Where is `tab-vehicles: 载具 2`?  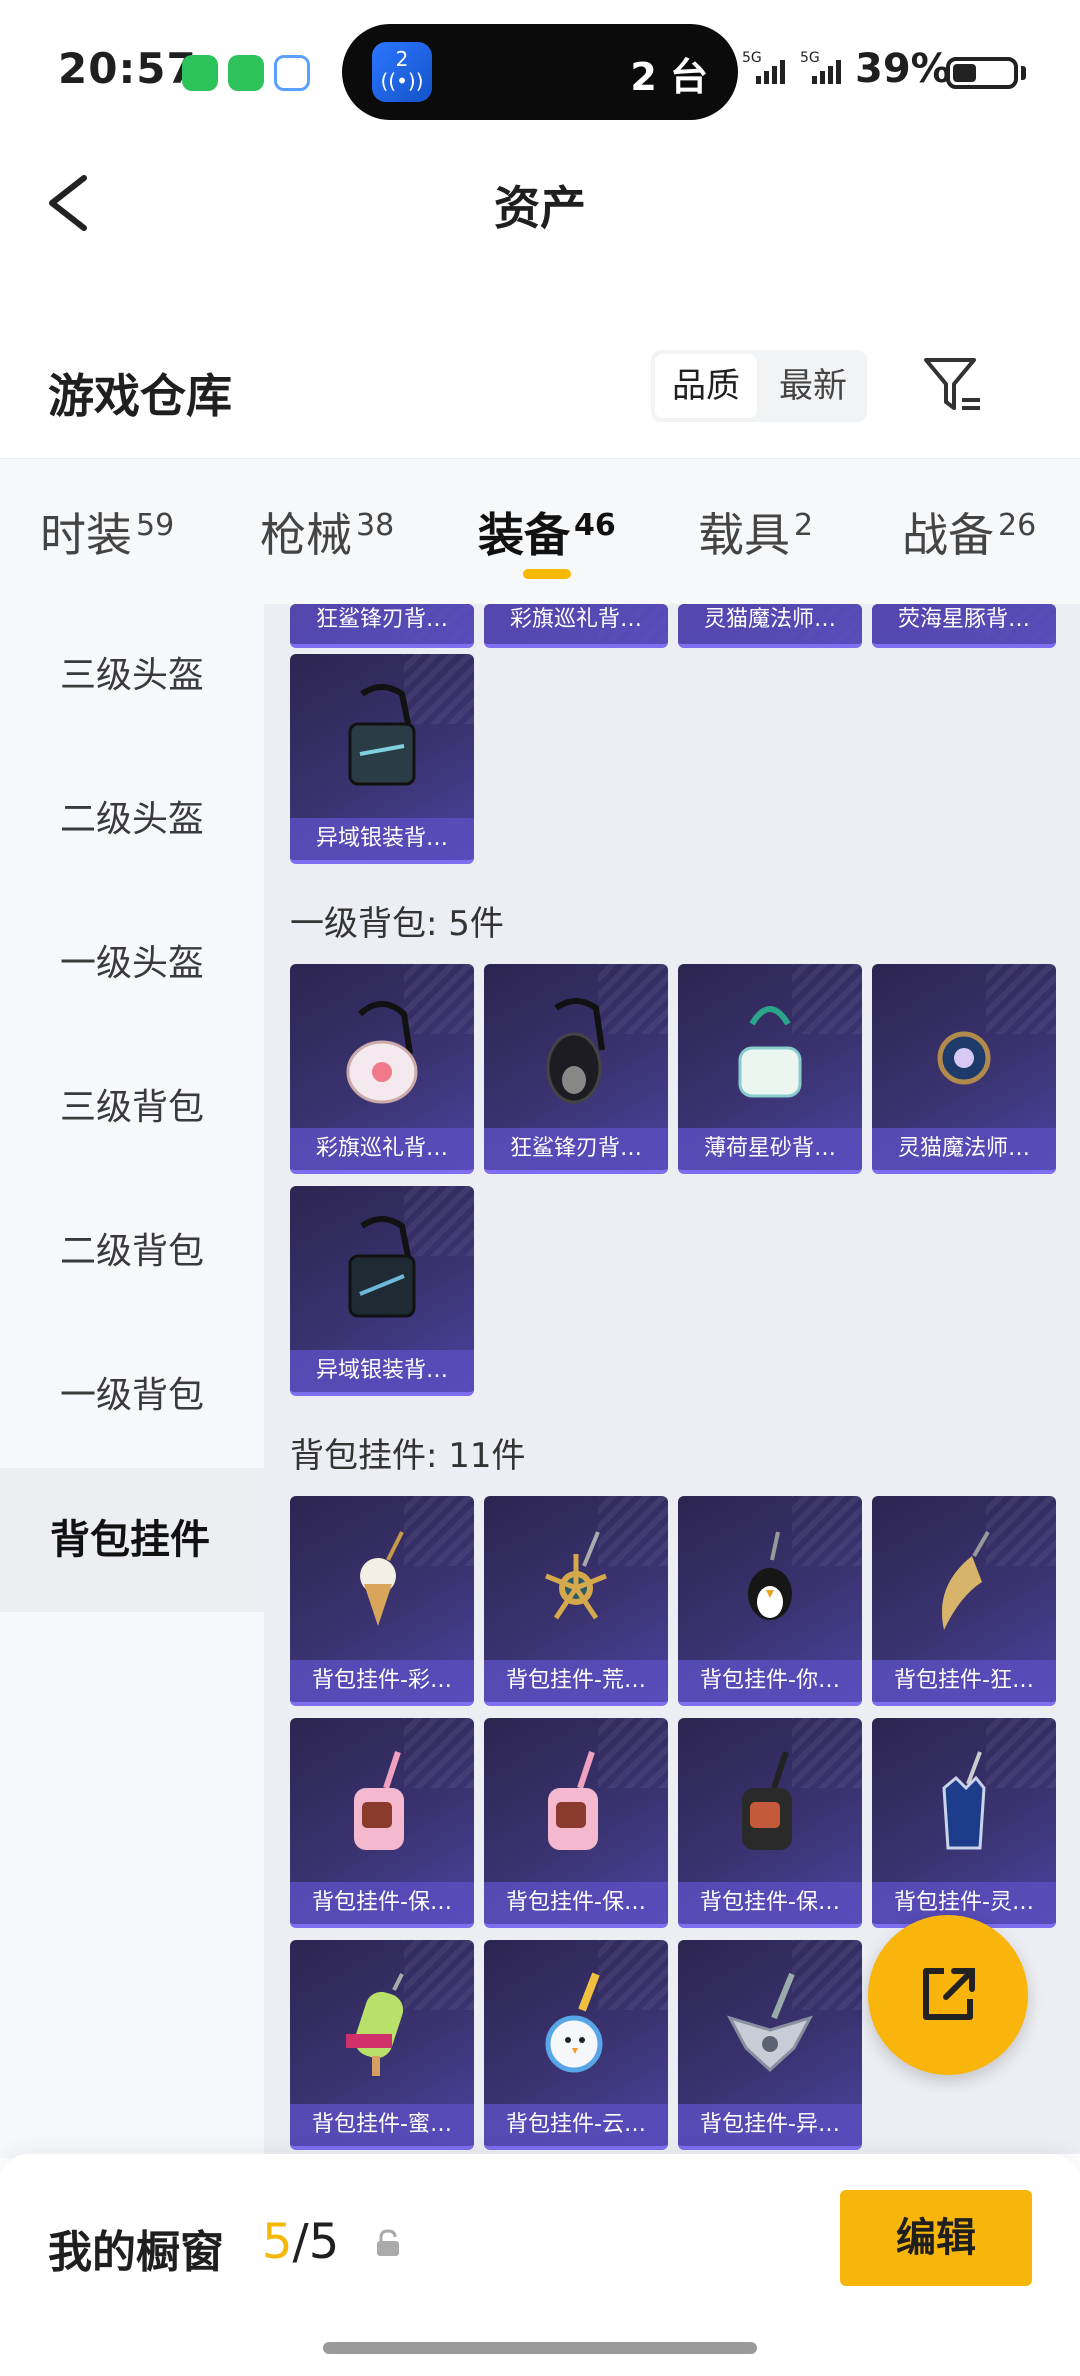
tab-vehicles: 载具 2 is located at coordinates (755, 532).